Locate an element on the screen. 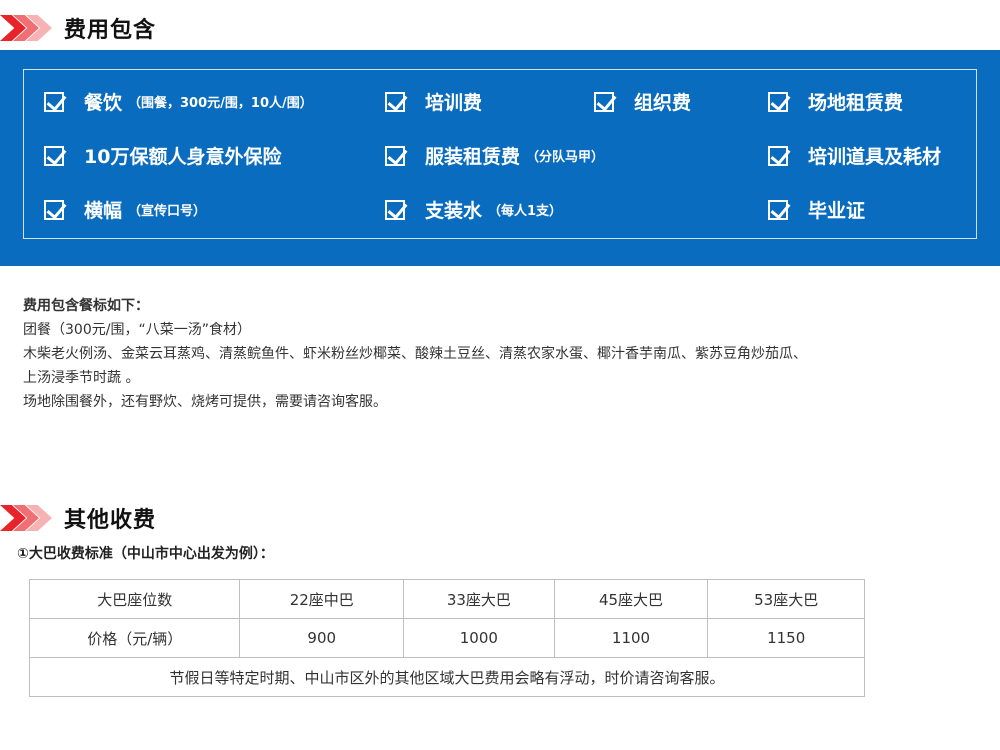  included-item-certificate: 毕业证 is located at coordinates (816, 209).